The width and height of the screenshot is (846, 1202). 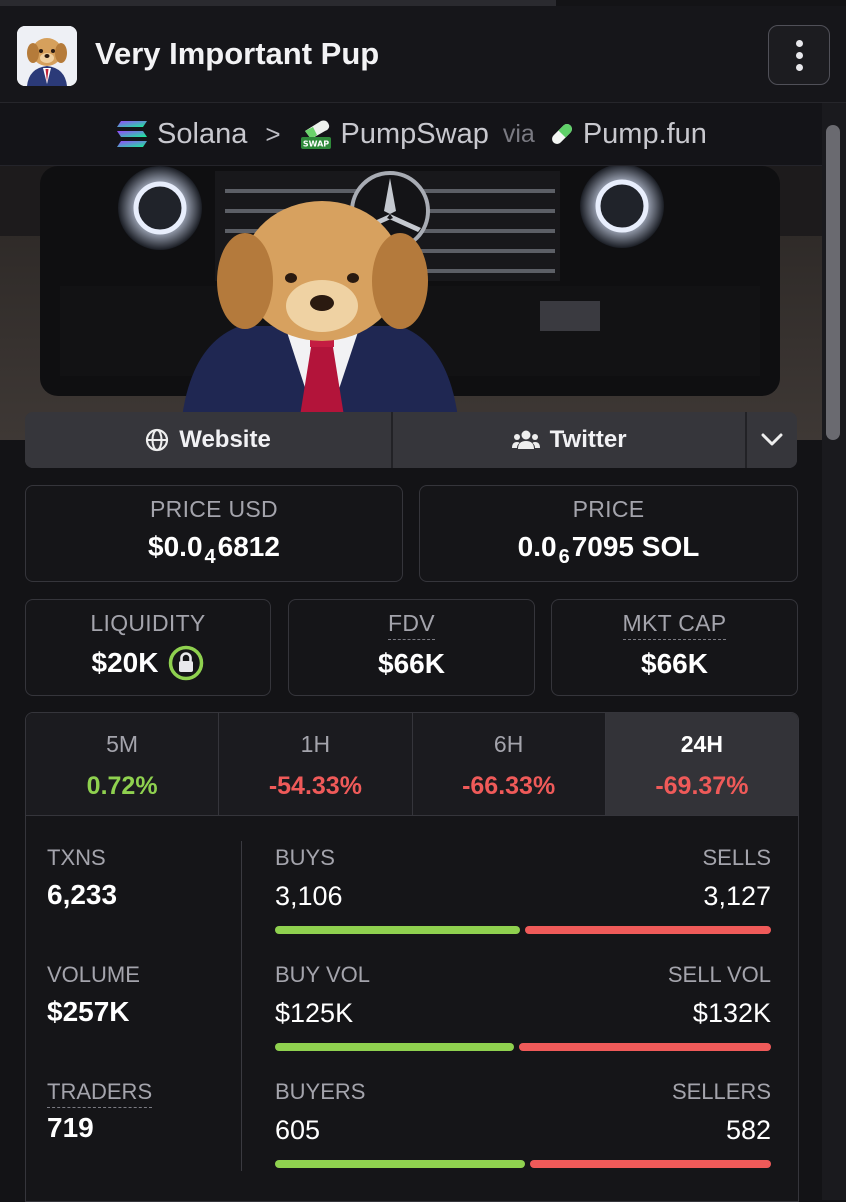 I want to click on pill-icon, so click(x=561, y=134).